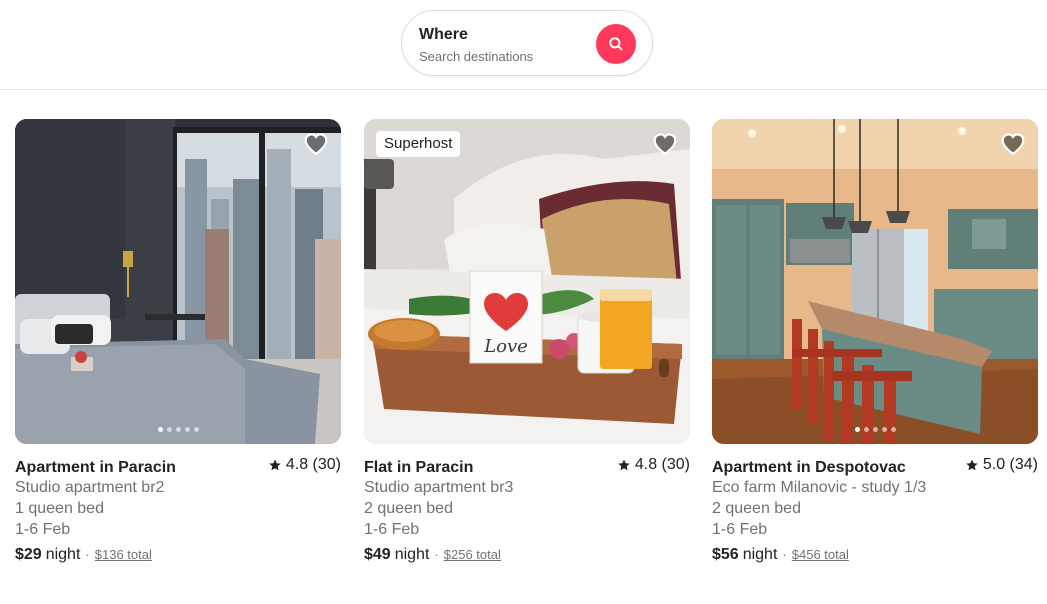  Describe the element at coordinates (809, 468) in the screenshot. I see `listing-title: Apartment in Despotovac` at that location.